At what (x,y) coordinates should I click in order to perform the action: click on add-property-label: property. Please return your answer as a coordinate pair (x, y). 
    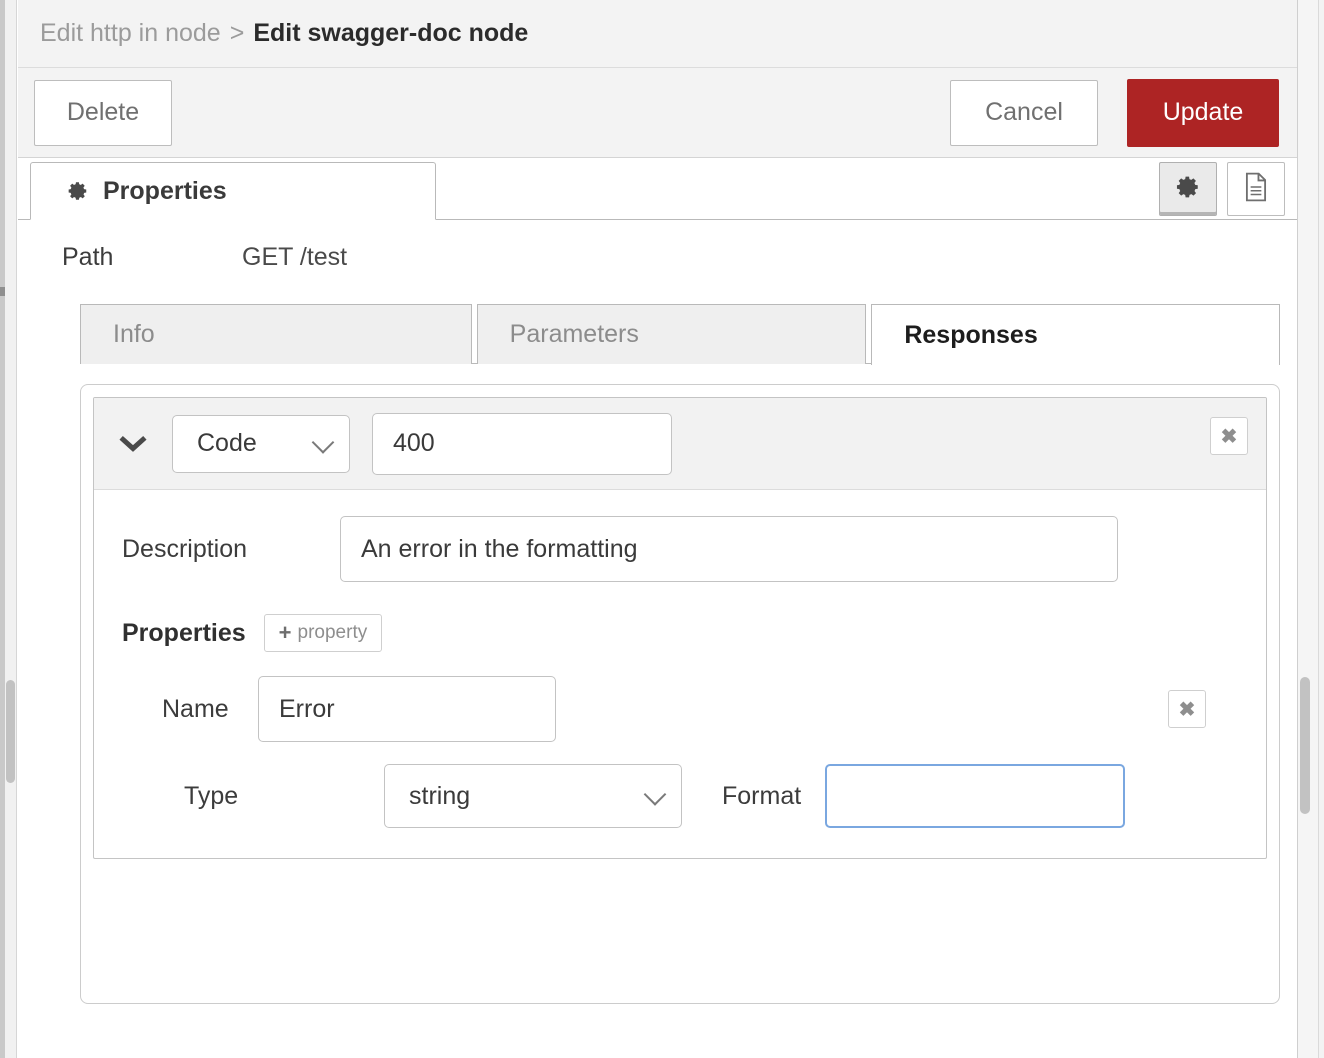
    Looking at the image, I should click on (332, 632).